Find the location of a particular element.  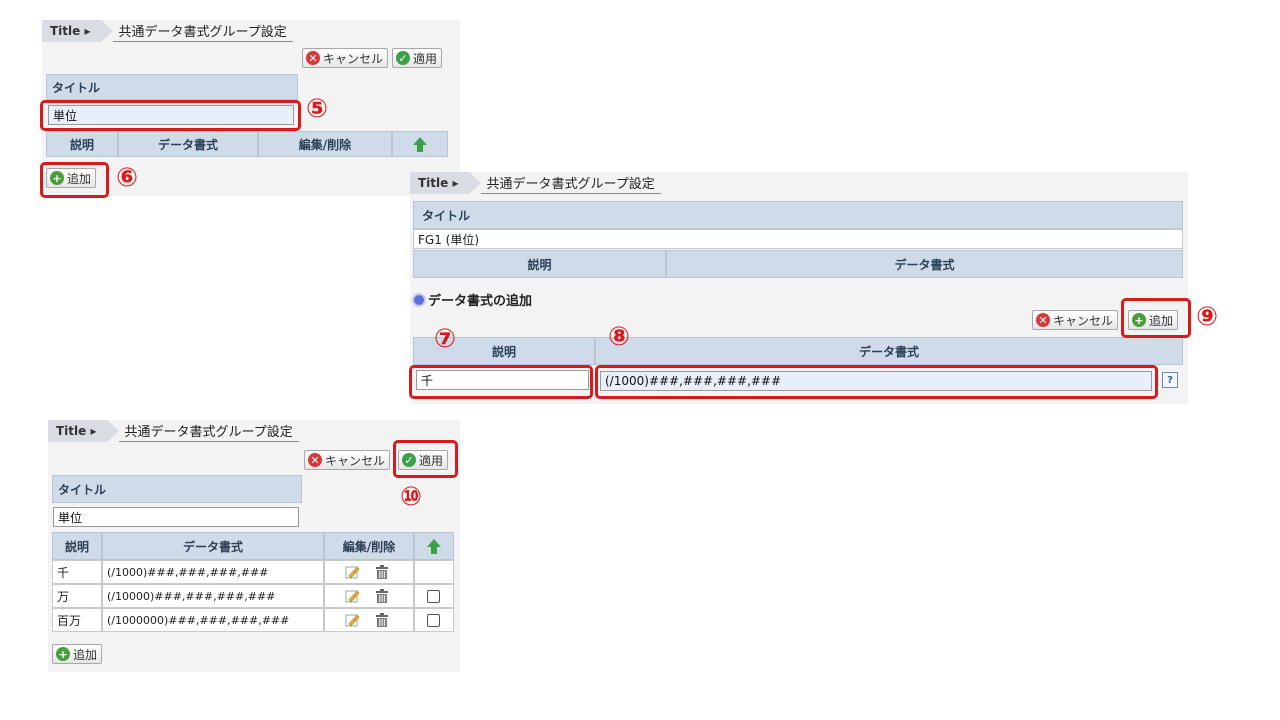

form-header-data-format: データ書式 is located at coordinates (889, 351).